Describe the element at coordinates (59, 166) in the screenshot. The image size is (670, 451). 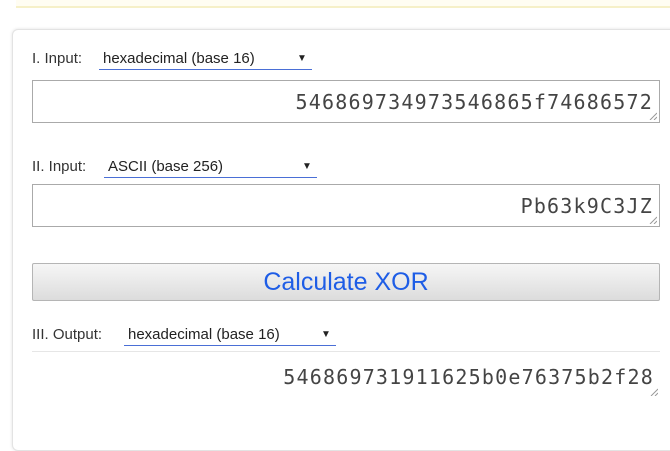
I see `input2-label: II. Input:` at that location.